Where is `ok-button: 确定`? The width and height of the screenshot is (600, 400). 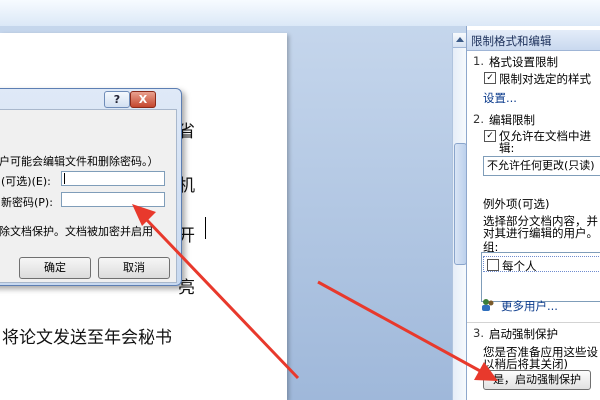 ok-button: 确定 is located at coordinates (55, 268).